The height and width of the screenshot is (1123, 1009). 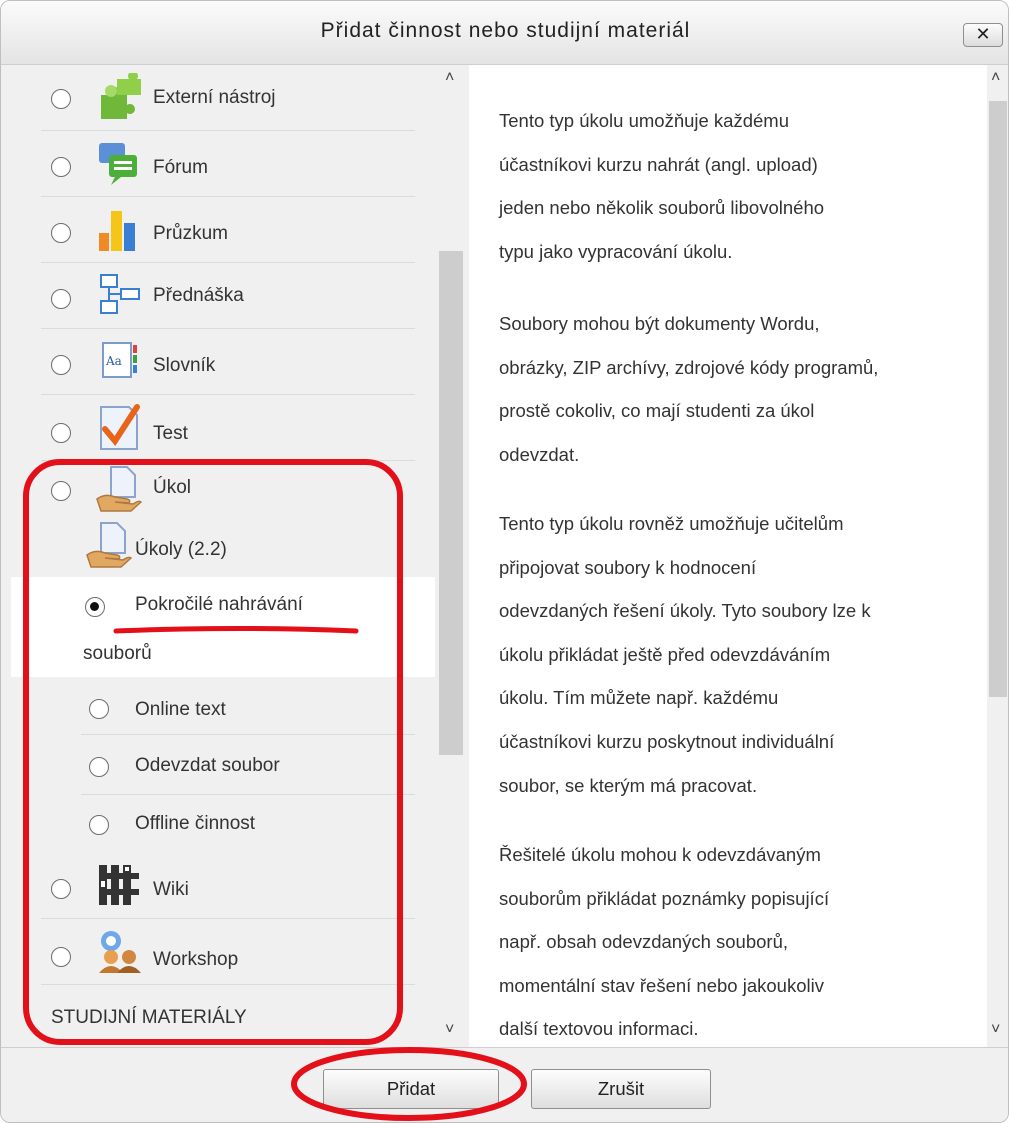 I want to click on bar-chart-icon, so click(x=117, y=231).